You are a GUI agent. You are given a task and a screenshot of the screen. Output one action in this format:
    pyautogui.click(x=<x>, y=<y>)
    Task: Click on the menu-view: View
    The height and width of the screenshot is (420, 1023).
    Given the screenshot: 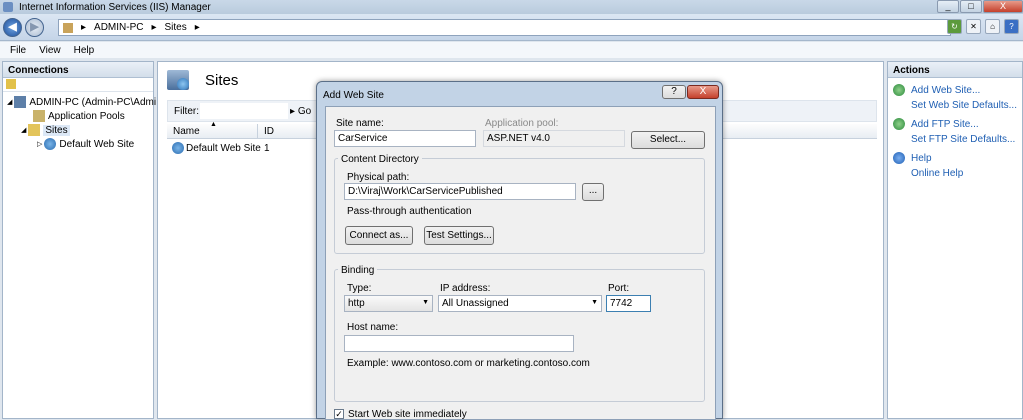 What is the action you would take?
    pyautogui.click(x=50, y=50)
    